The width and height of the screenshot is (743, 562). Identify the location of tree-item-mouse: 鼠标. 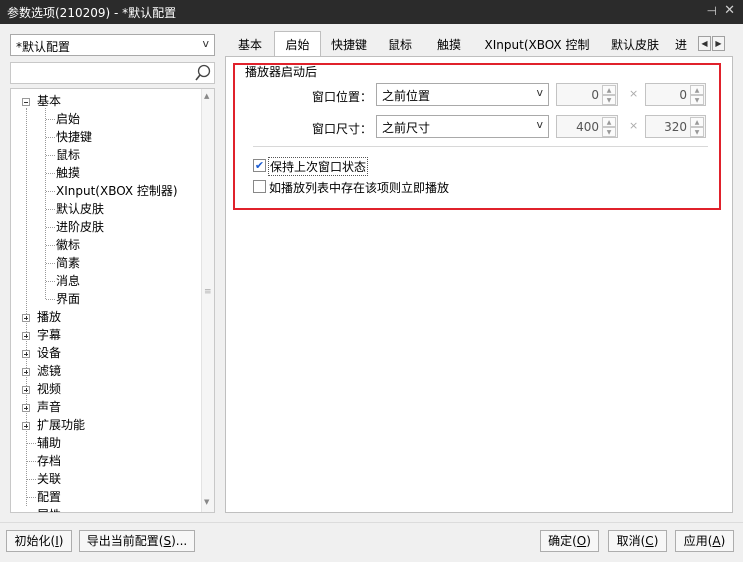
(68, 155).